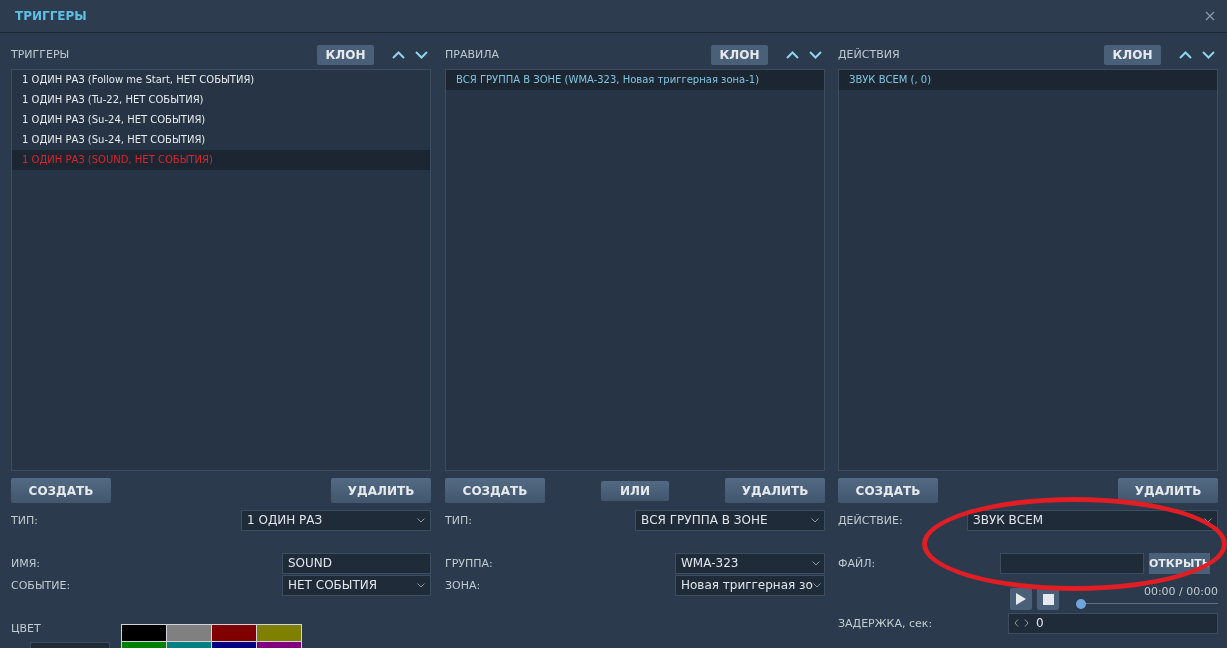 The image size is (1227, 648). What do you see at coordinates (750, 585) in the screenshot?
I see `dropdown: Новая триггерная зо` at bounding box center [750, 585].